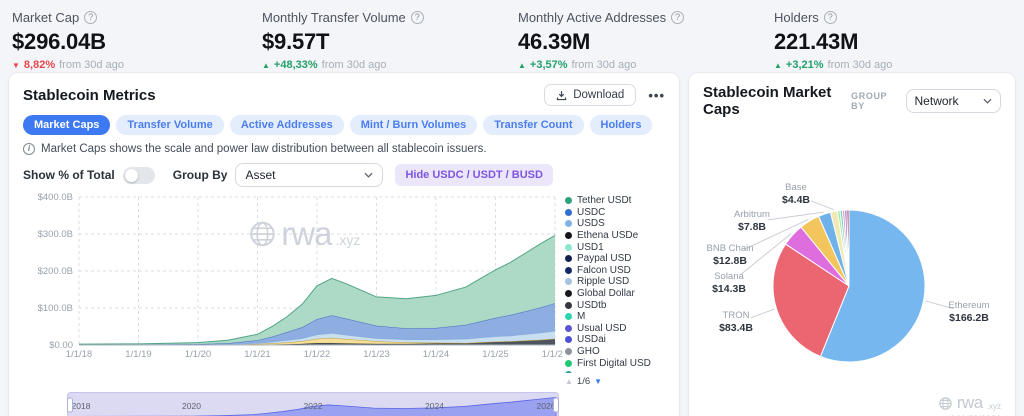 The image size is (1024, 416). Describe the element at coordinates (548, 65) in the screenshot. I see `stat-delta-value: +3,57%` at that location.